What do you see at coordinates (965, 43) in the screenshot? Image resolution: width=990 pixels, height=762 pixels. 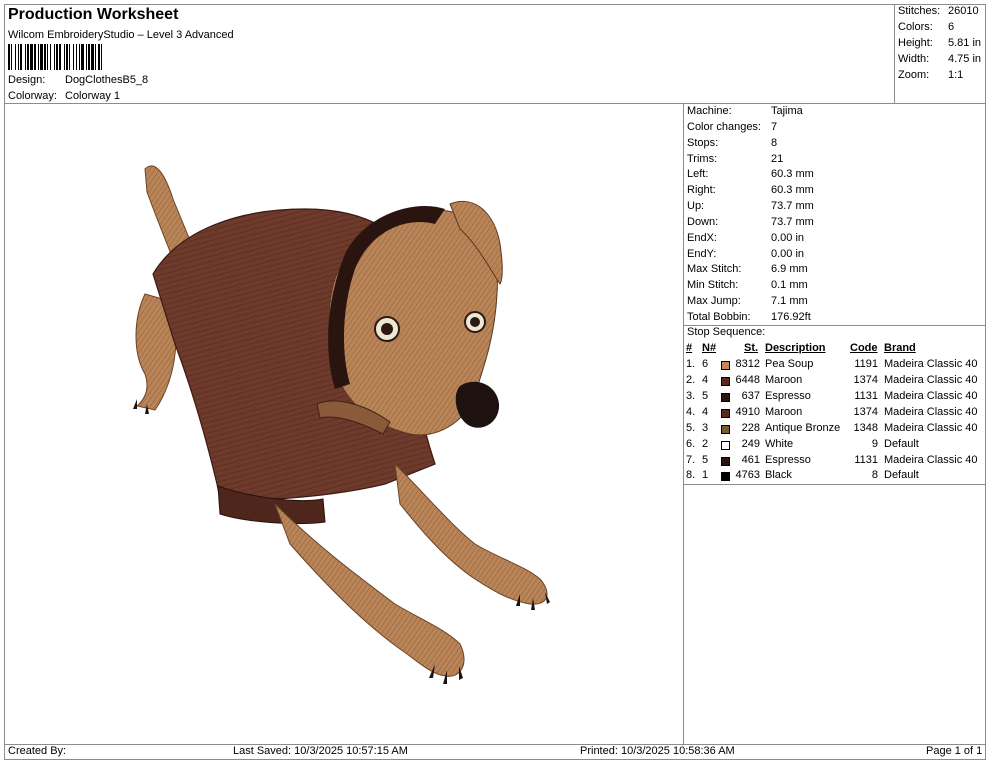 I see `summary-height-value: 5.81 in` at bounding box center [965, 43].